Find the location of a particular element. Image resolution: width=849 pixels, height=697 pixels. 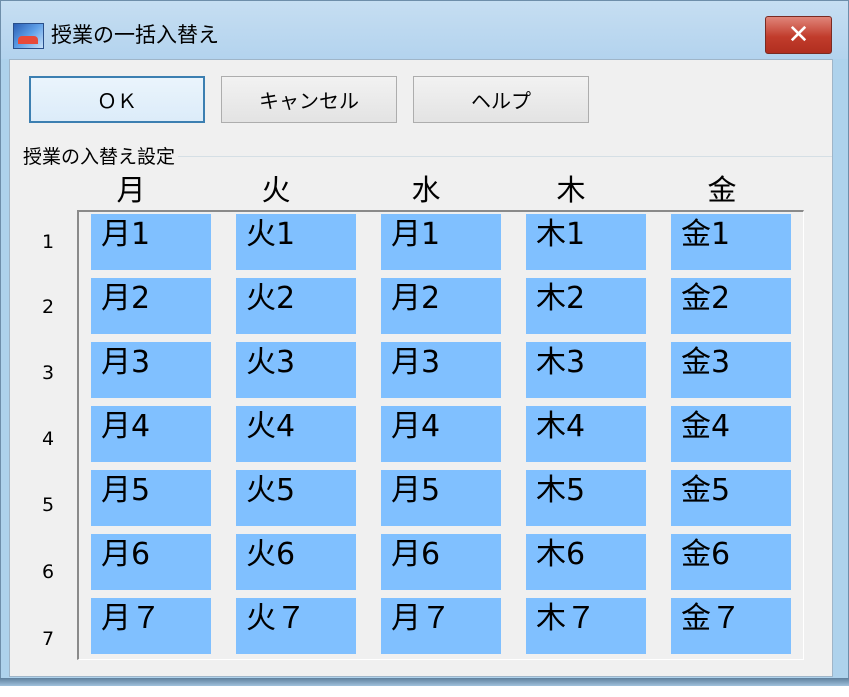

timetable-cell: 木７ is located at coordinates (586, 626).